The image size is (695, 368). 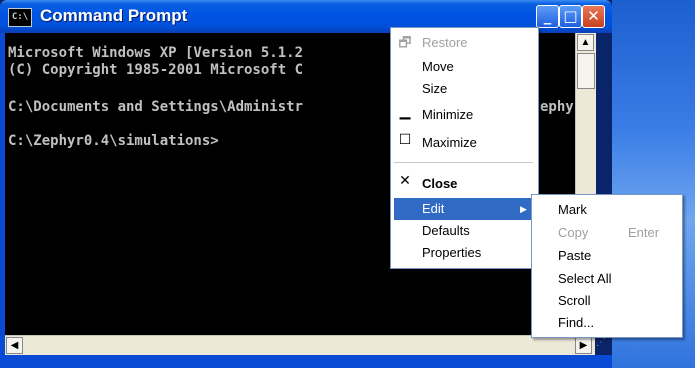 I want to click on close-button: ✕, so click(x=593, y=16).